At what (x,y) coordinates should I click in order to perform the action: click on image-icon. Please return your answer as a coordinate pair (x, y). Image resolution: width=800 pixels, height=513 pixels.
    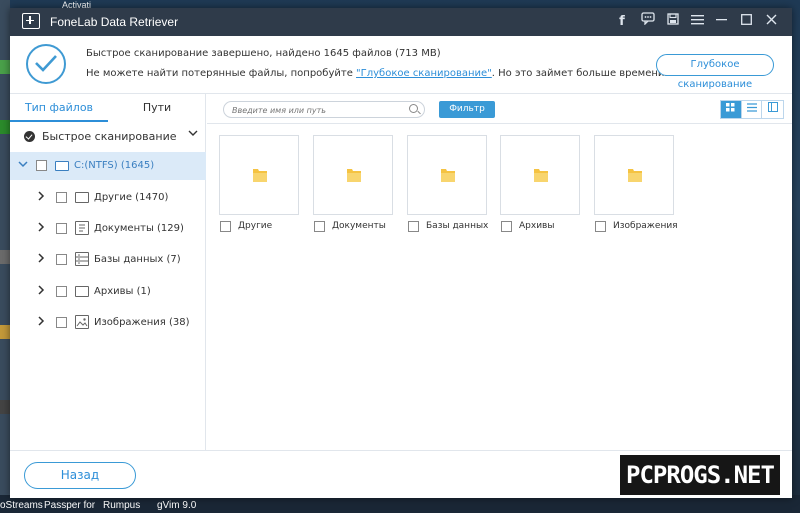
    Looking at the image, I should click on (82, 322).